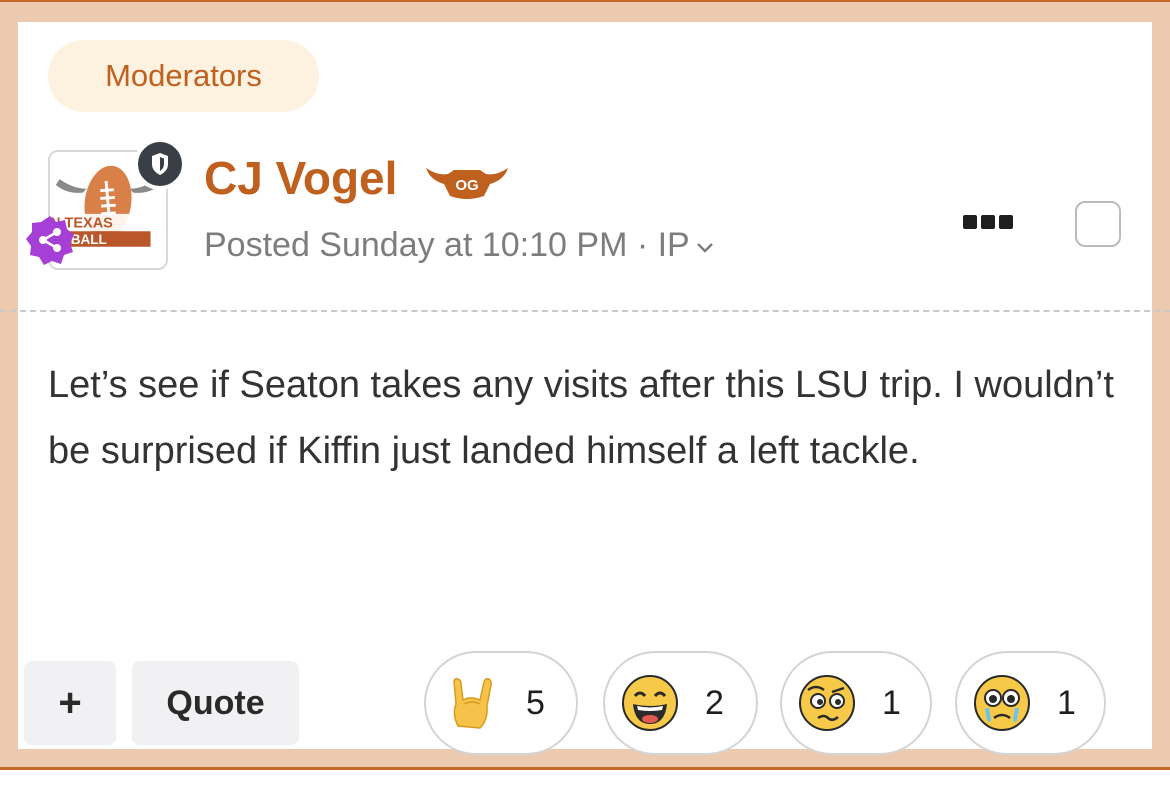 The width and height of the screenshot is (1170, 789). What do you see at coordinates (1002, 703) in the screenshot?
I see `crying-face-emoji` at bounding box center [1002, 703].